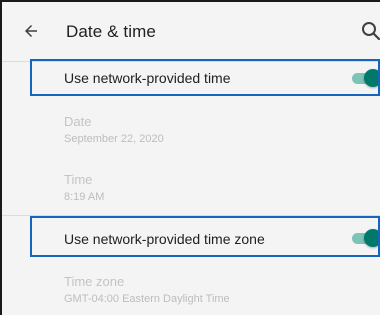  What do you see at coordinates (78, 179) in the screenshot?
I see `time-title: Time` at bounding box center [78, 179].